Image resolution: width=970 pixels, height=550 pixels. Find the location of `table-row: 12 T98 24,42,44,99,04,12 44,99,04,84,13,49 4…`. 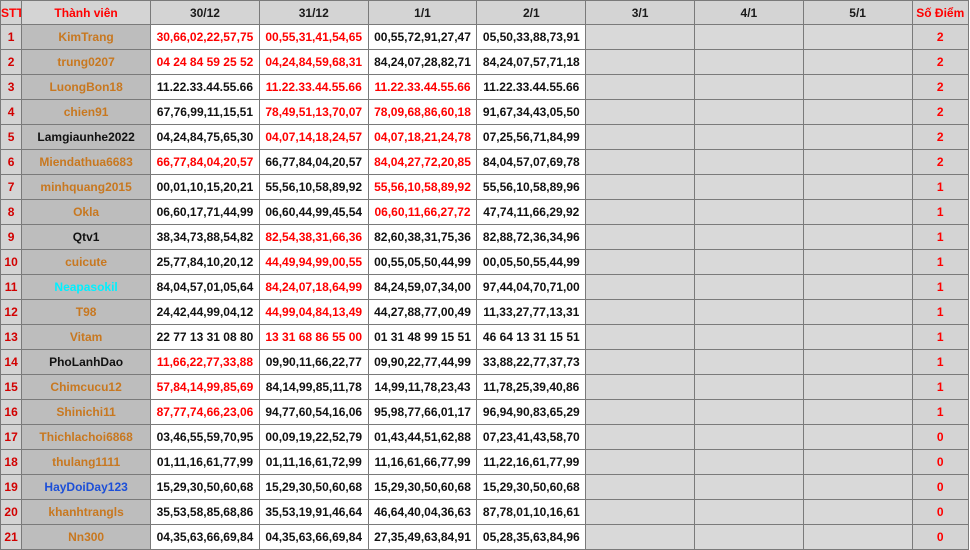

table-row: 12 T98 24,42,44,99,04,12 44,99,04,84,13,49 4… is located at coordinates (485, 312).